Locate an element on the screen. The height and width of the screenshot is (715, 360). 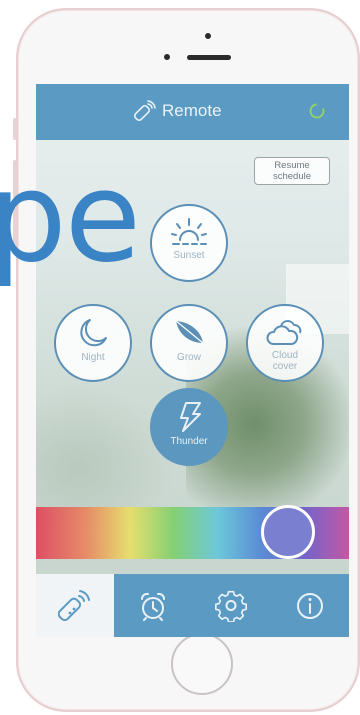
mode-night-button: Night is located at coordinates (93, 343).